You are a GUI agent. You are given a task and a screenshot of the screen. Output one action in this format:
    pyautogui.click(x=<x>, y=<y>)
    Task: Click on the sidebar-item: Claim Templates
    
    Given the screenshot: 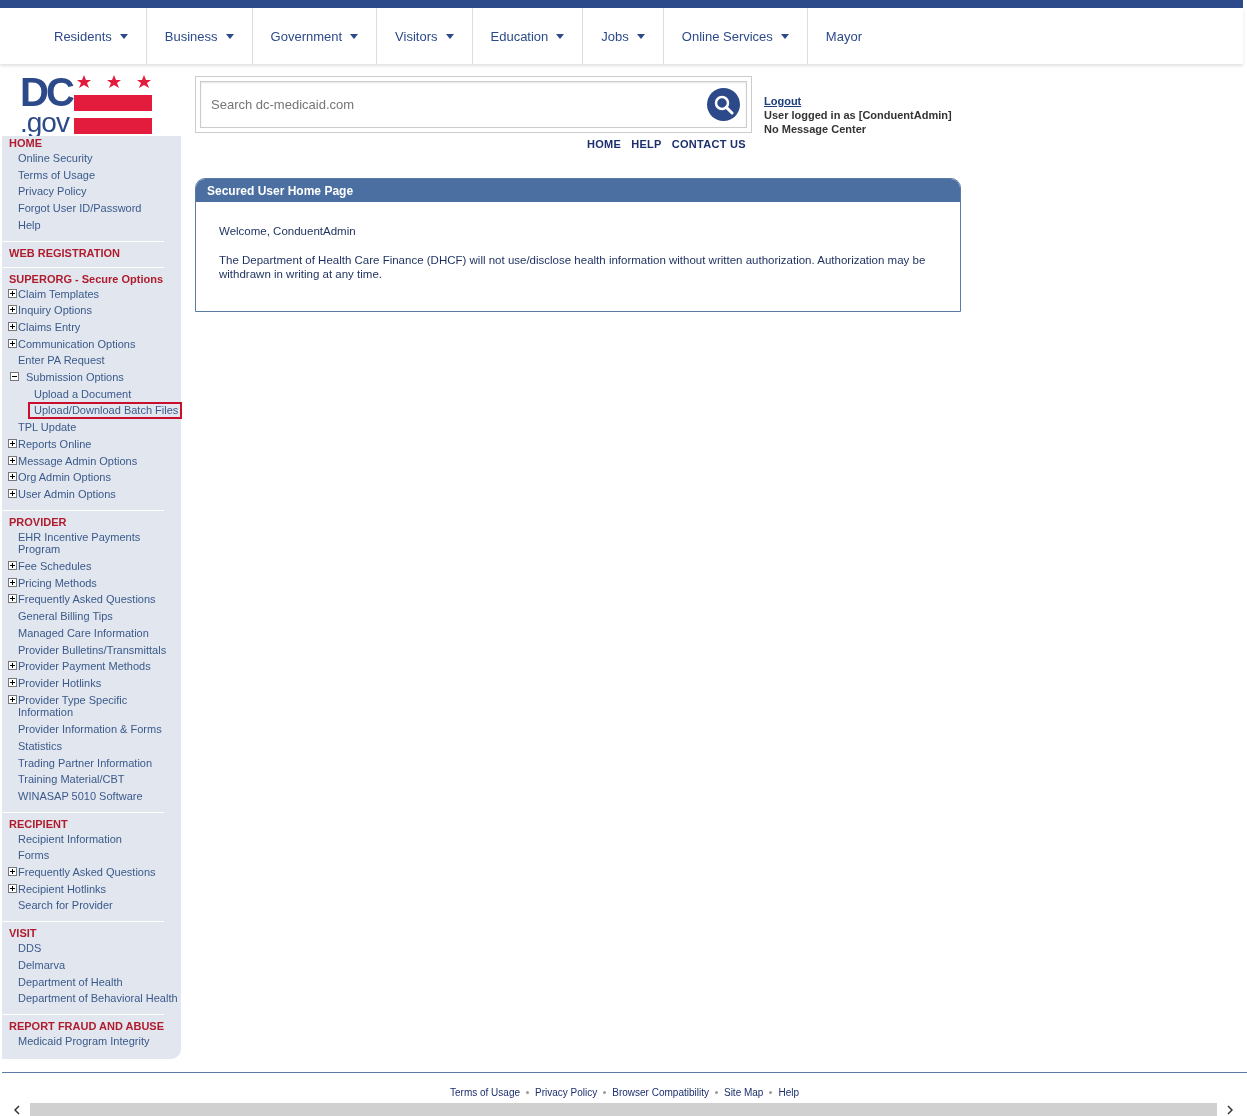 What is the action you would take?
    pyautogui.click(x=52, y=294)
    